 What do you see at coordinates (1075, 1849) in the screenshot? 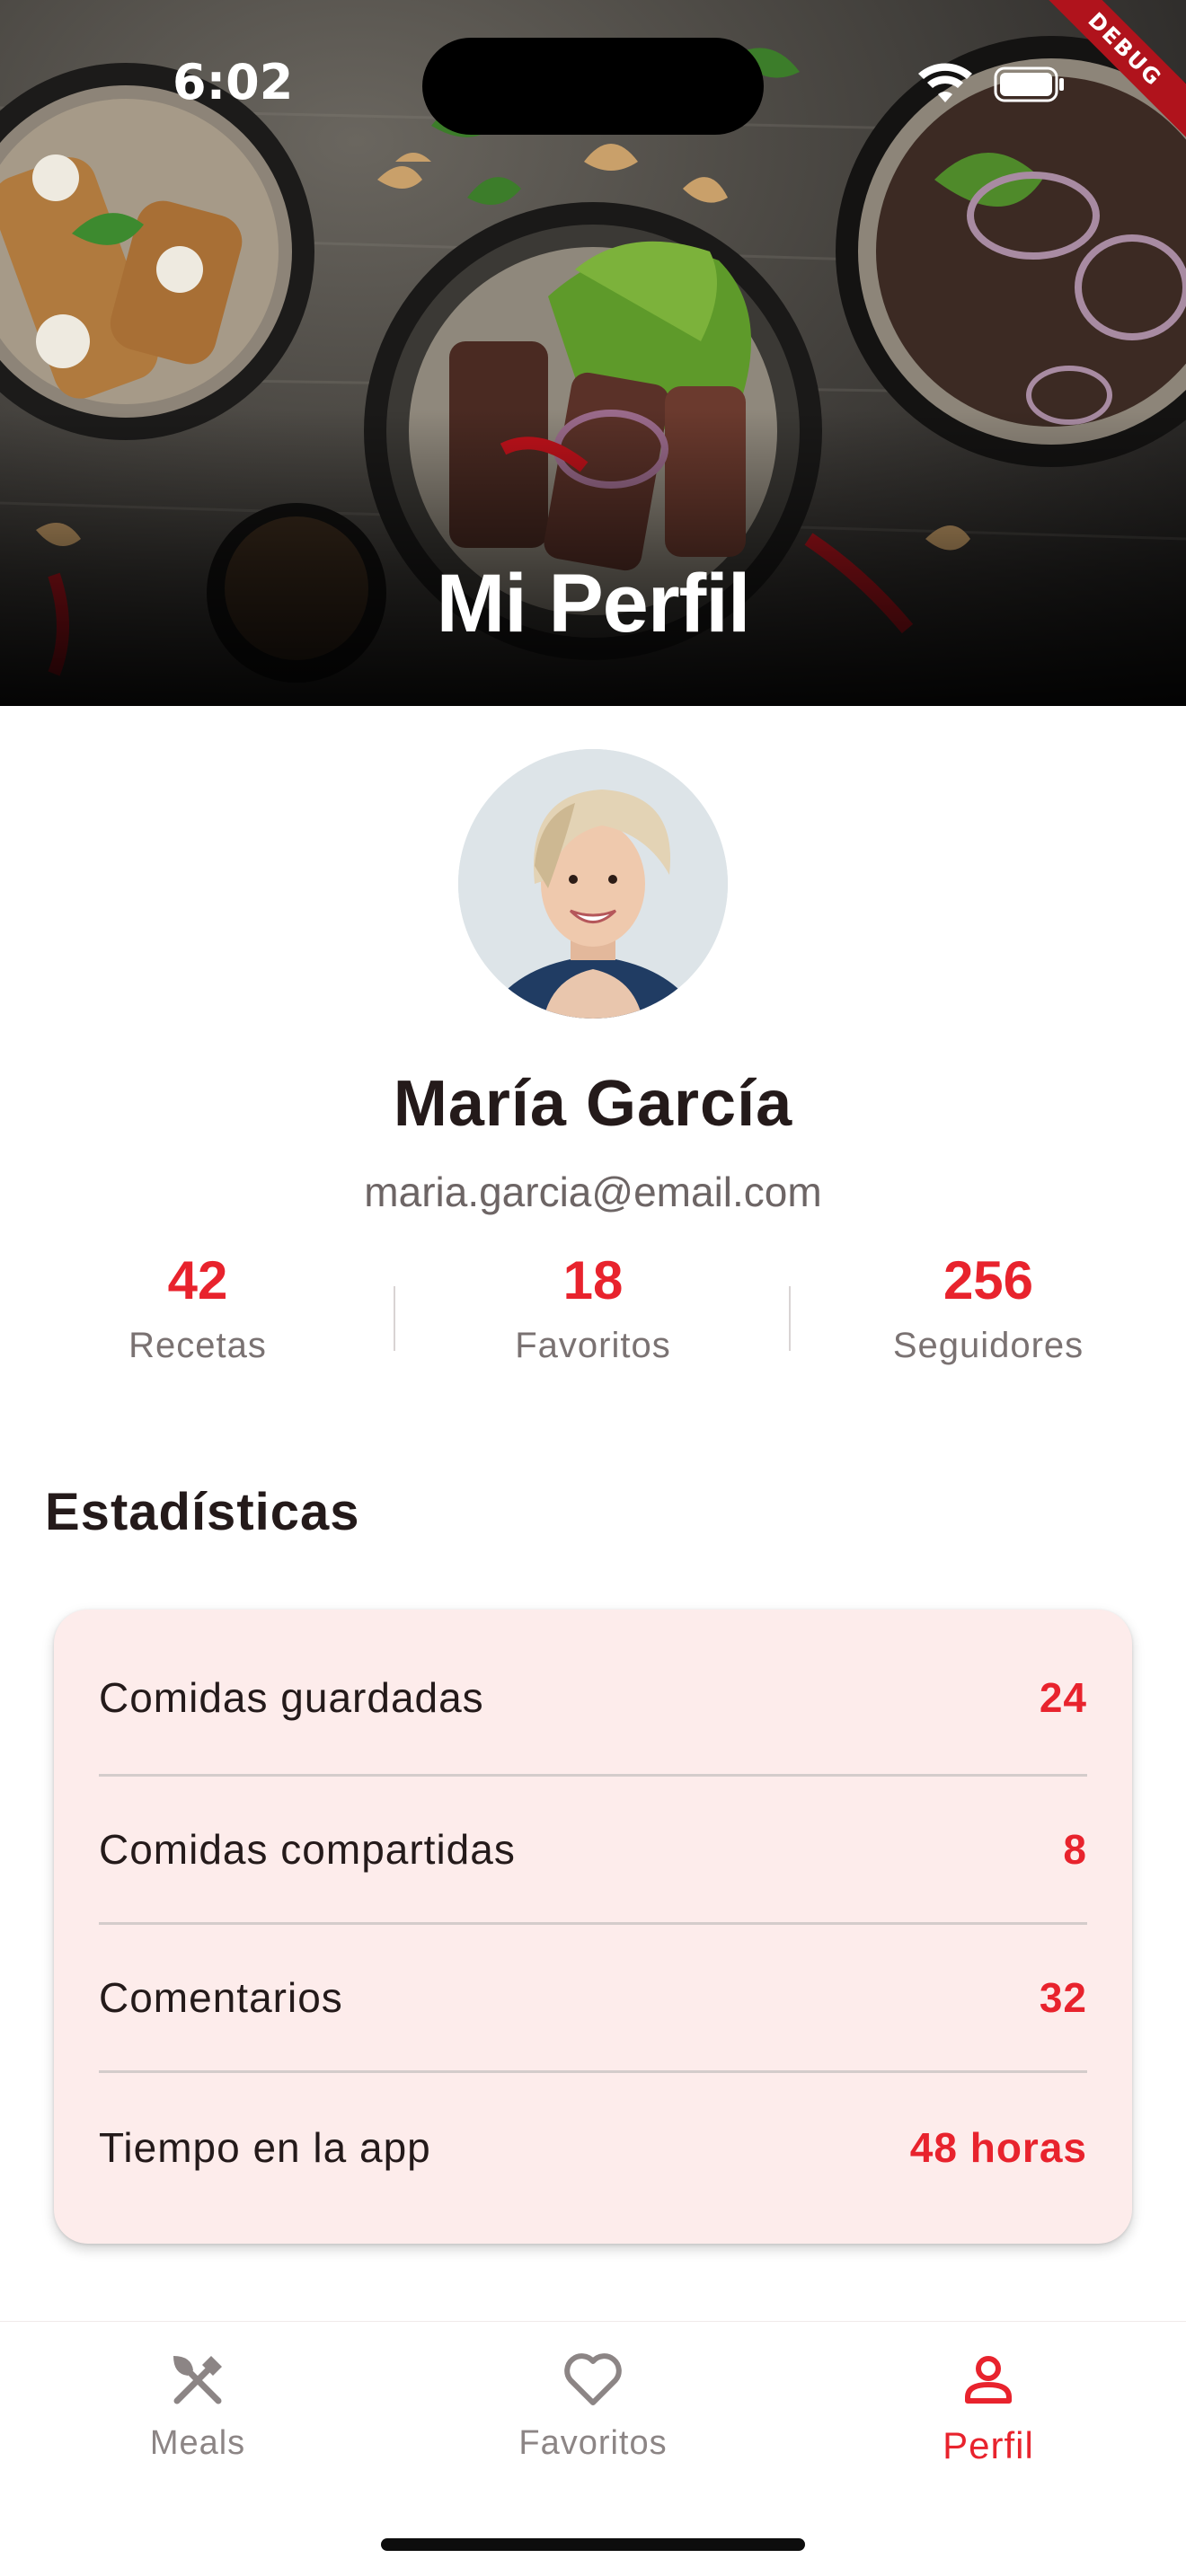
I see `statistics-row-value: 8` at bounding box center [1075, 1849].